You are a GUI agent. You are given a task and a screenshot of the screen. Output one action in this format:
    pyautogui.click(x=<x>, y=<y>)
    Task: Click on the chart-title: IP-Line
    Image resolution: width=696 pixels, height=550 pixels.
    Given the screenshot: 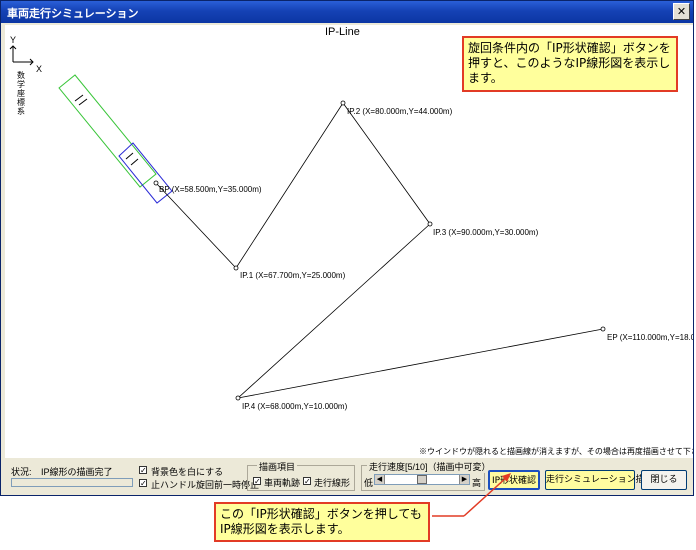 What is the action you would take?
    pyautogui.click(x=342, y=32)
    